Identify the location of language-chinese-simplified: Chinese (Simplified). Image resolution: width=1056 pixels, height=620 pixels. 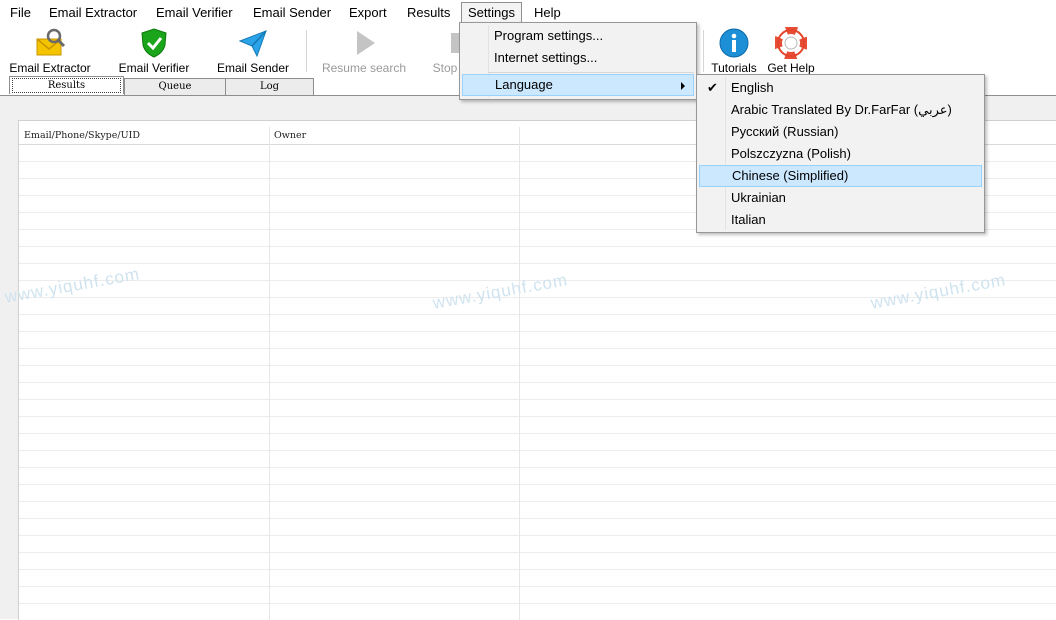
(840, 176).